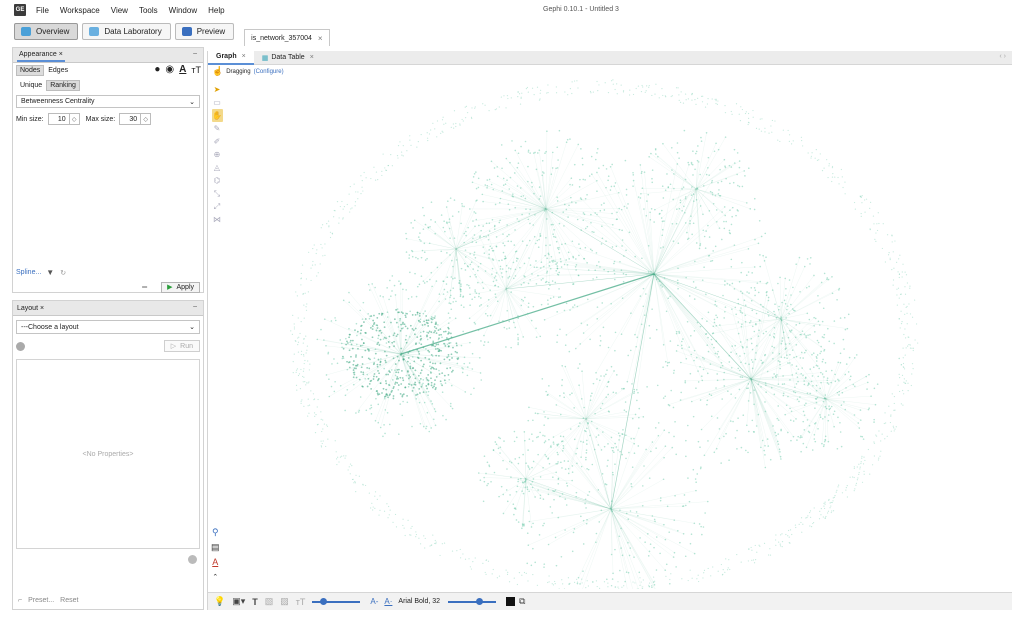  What do you see at coordinates (38, 54) in the screenshot?
I see `appearance-title: Appearance` at bounding box center [38, 54].